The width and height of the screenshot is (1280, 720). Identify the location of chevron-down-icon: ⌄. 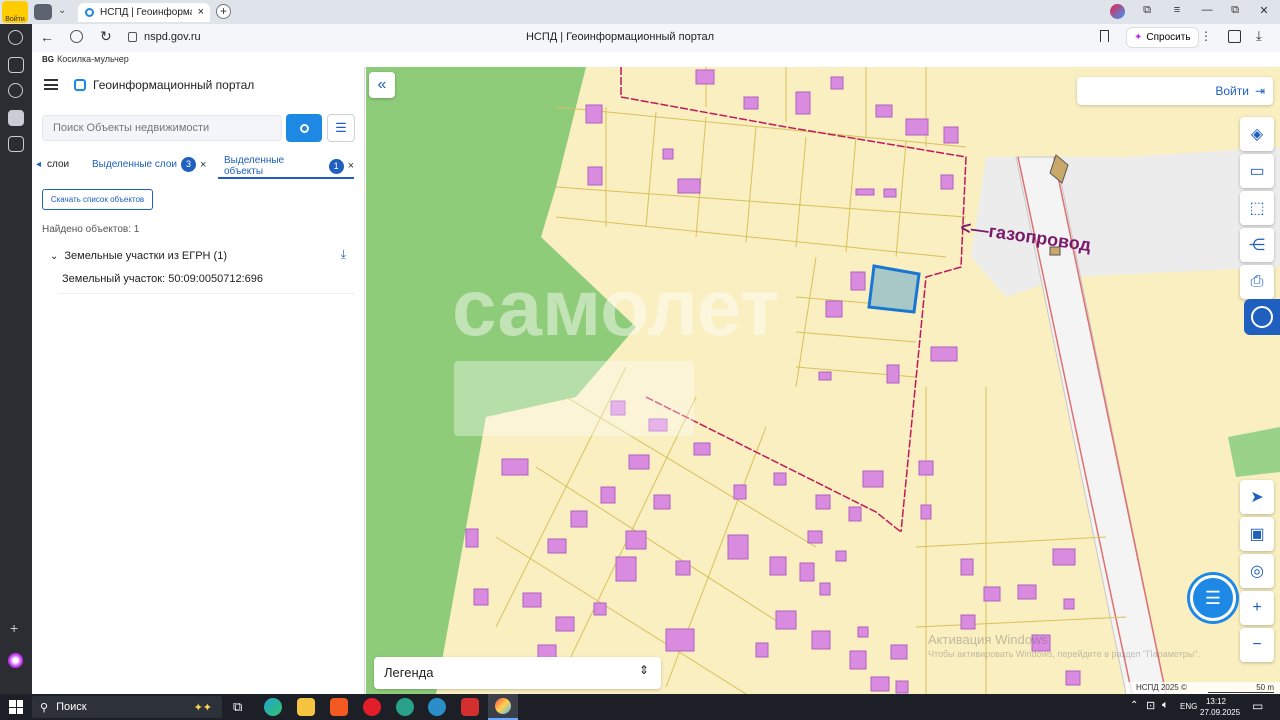
(62, 10).